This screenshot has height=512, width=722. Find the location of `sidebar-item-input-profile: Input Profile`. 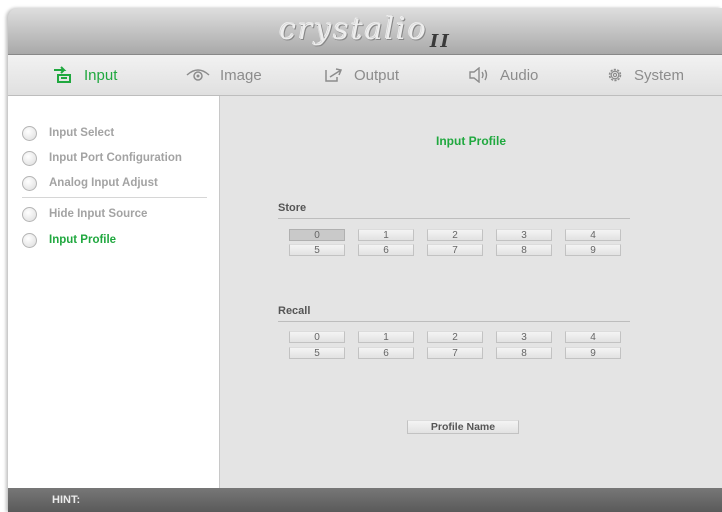

sidebar-item-input-profile: Input Profile is located at coordinates (69, 240).